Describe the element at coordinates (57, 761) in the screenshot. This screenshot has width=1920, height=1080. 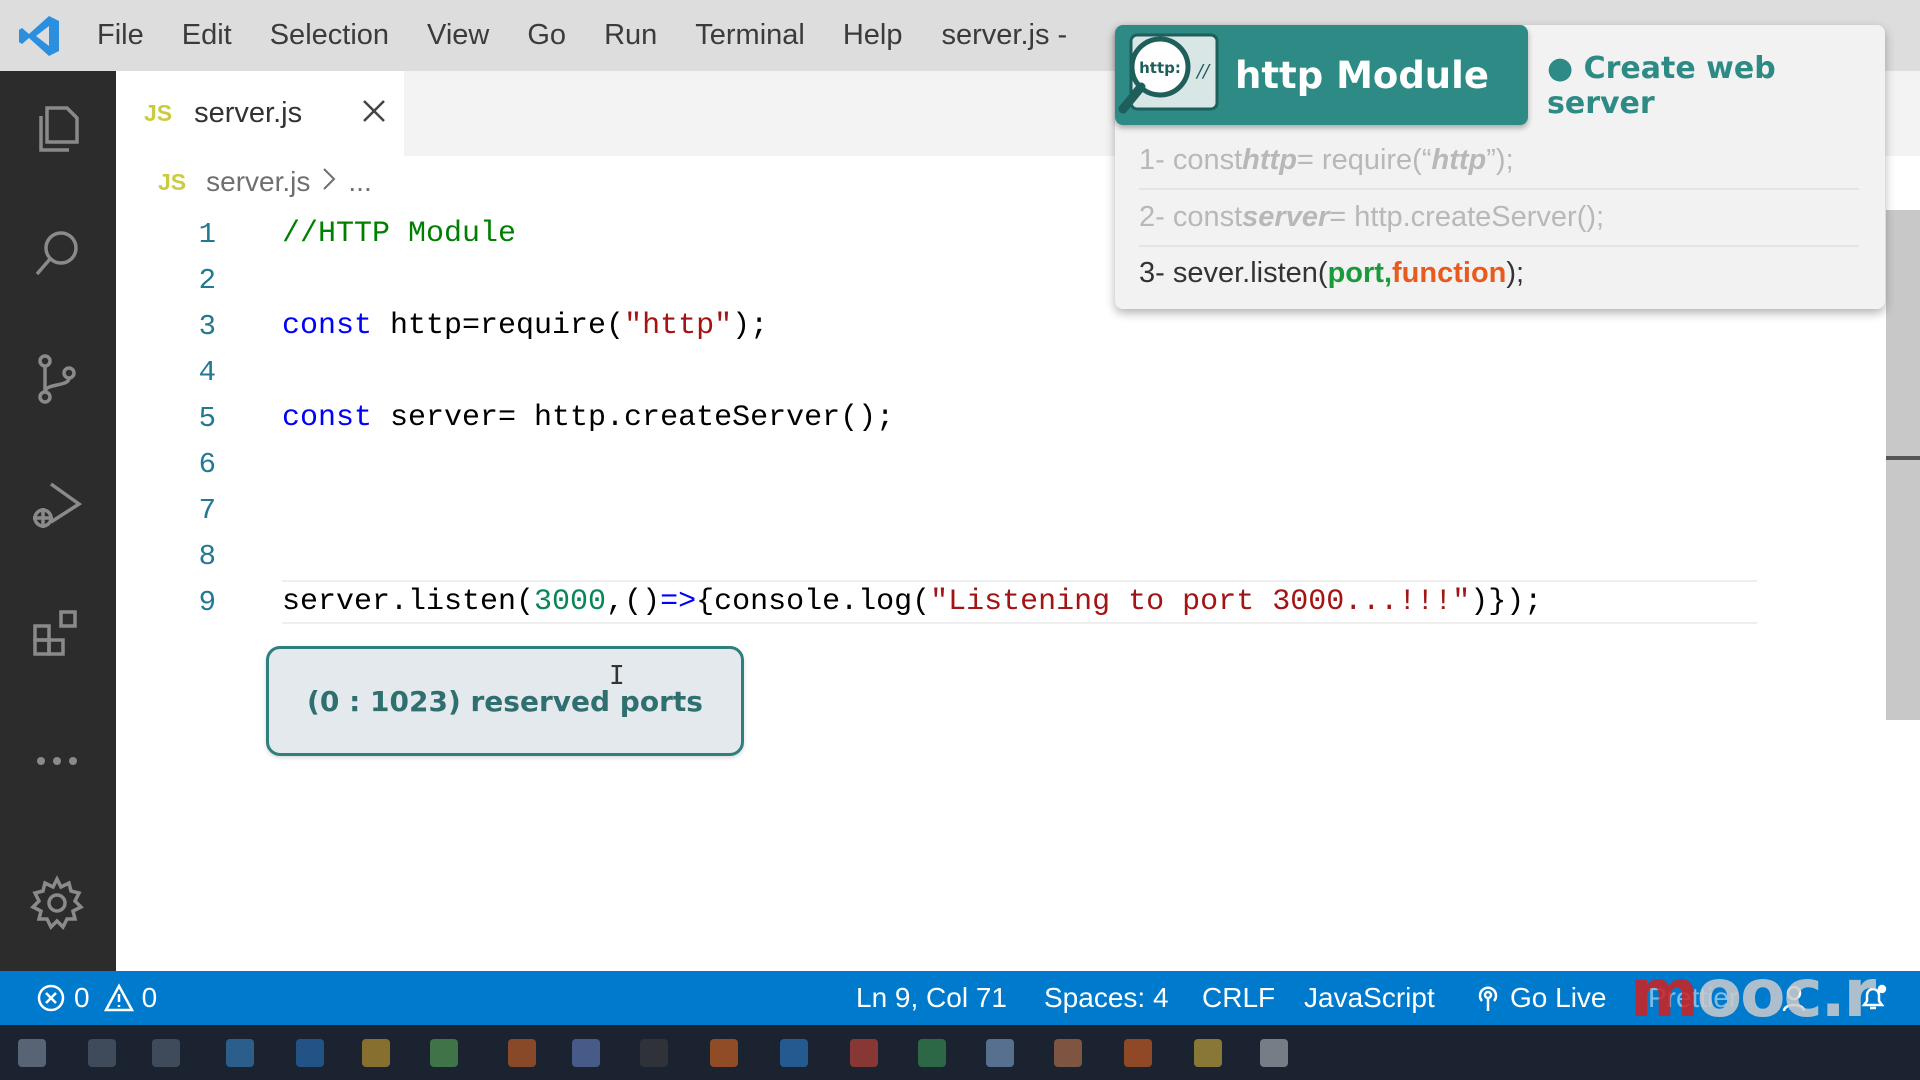
I see `more-icon` at that location.